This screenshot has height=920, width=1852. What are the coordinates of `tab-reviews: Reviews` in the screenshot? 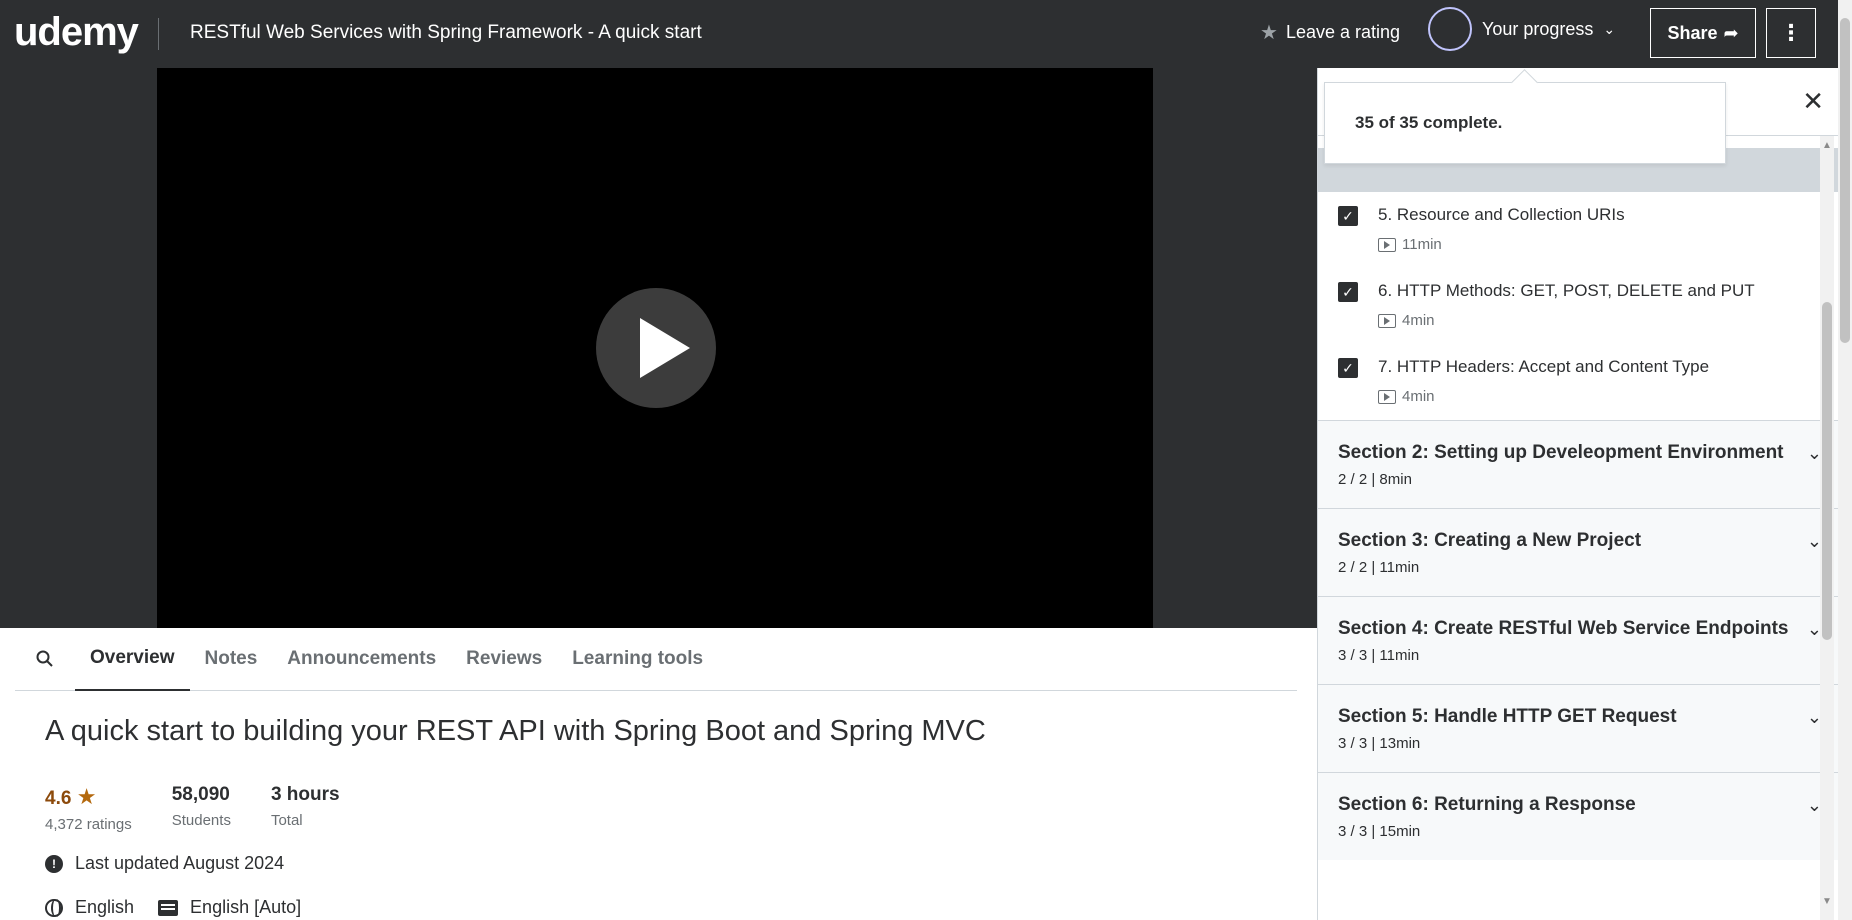 It's located at (504, 659).